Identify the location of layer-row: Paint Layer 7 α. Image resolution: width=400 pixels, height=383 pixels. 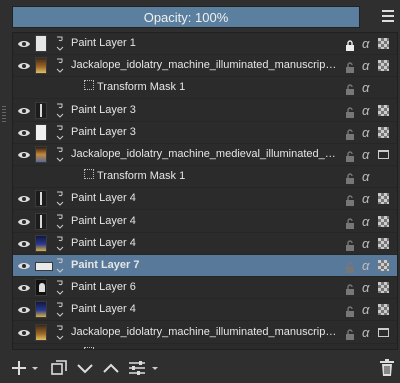
(205, 266).